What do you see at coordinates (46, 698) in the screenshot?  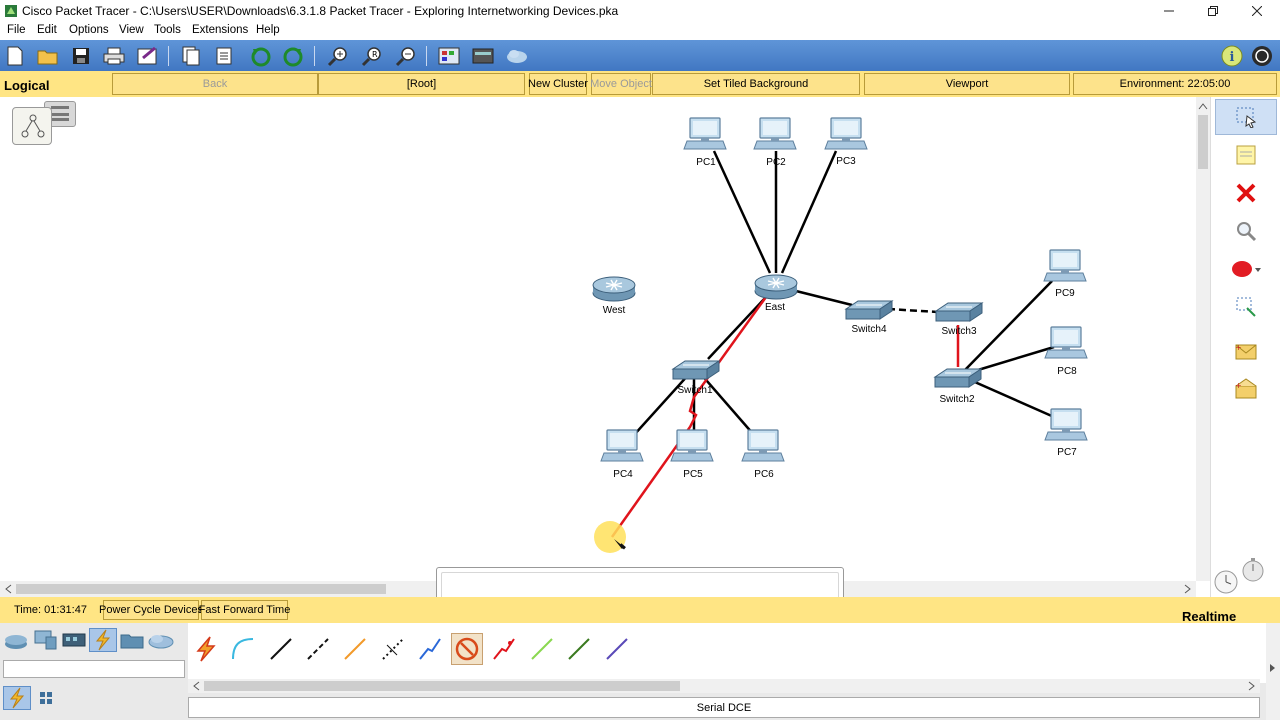 I see `subcategory-grid` at bounding box center [46, 698].